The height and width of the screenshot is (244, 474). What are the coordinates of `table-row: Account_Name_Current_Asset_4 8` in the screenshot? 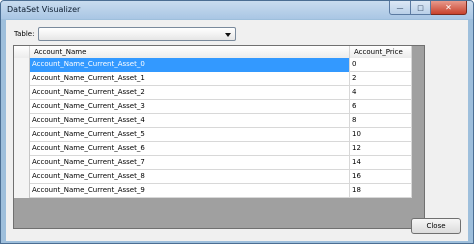 It's located at (213, 121).